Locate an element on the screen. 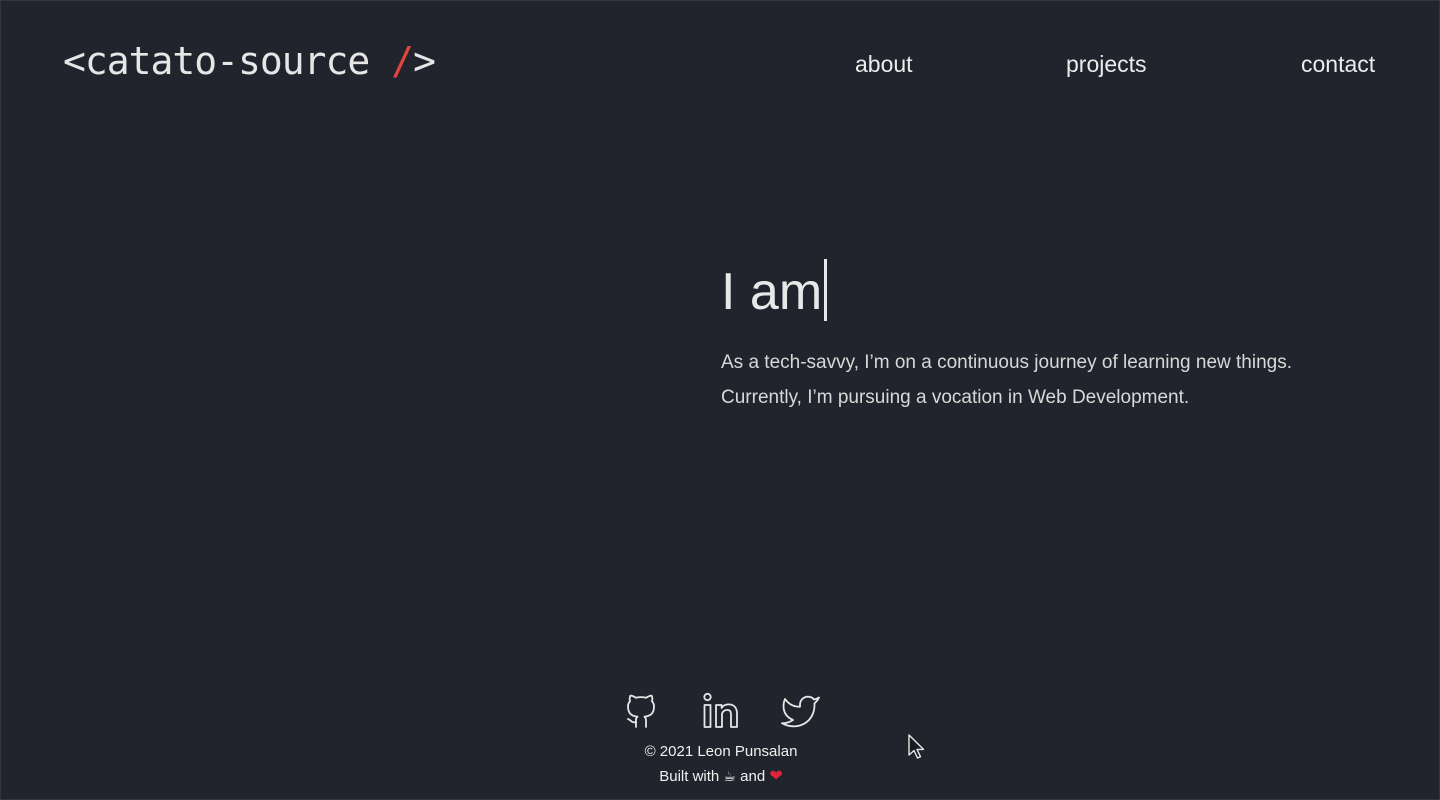 This screenshot has height=800, width=1440. linkedin-icon is located at coordinates (720, 710).